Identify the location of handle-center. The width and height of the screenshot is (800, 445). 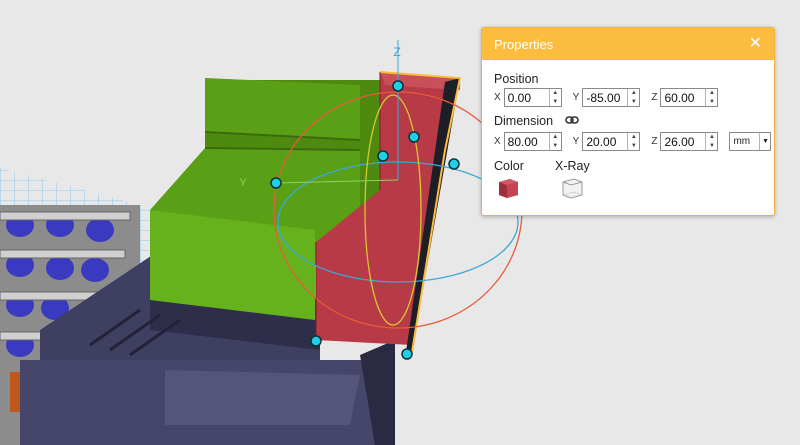
(383, 156).